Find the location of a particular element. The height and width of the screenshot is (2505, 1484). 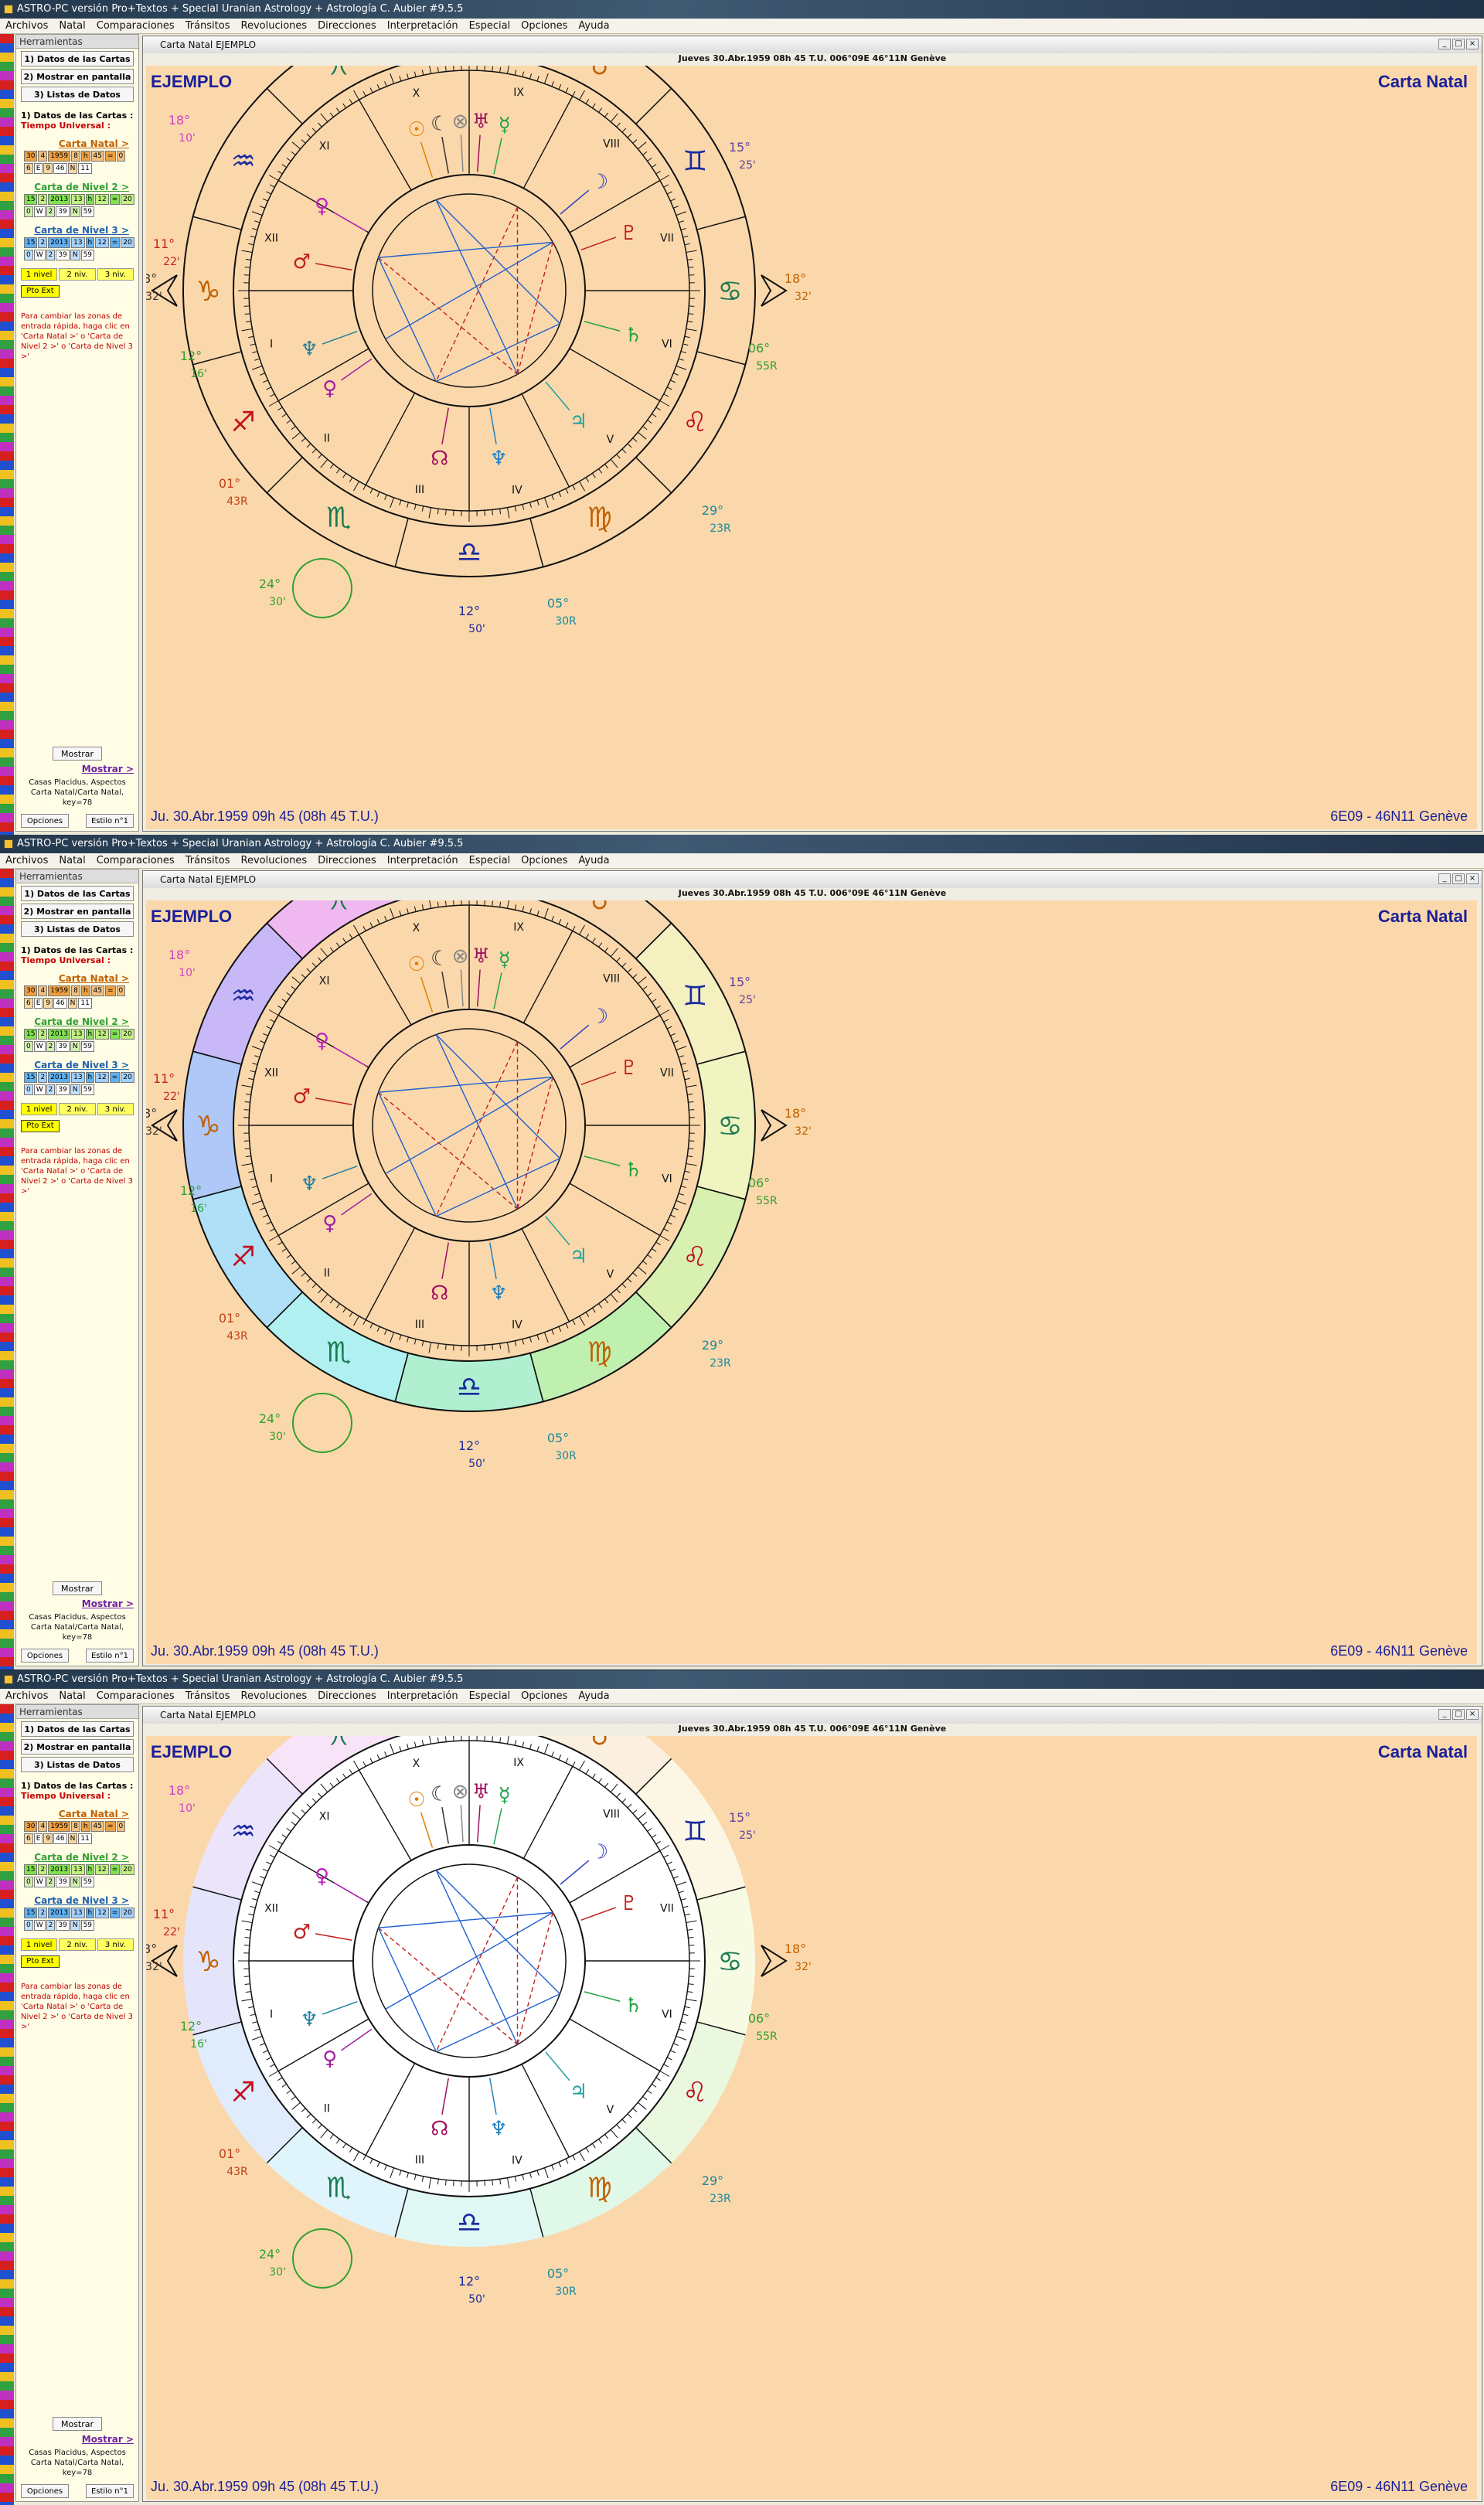

menu-item: Opciones is located at coordinates (544, 861).